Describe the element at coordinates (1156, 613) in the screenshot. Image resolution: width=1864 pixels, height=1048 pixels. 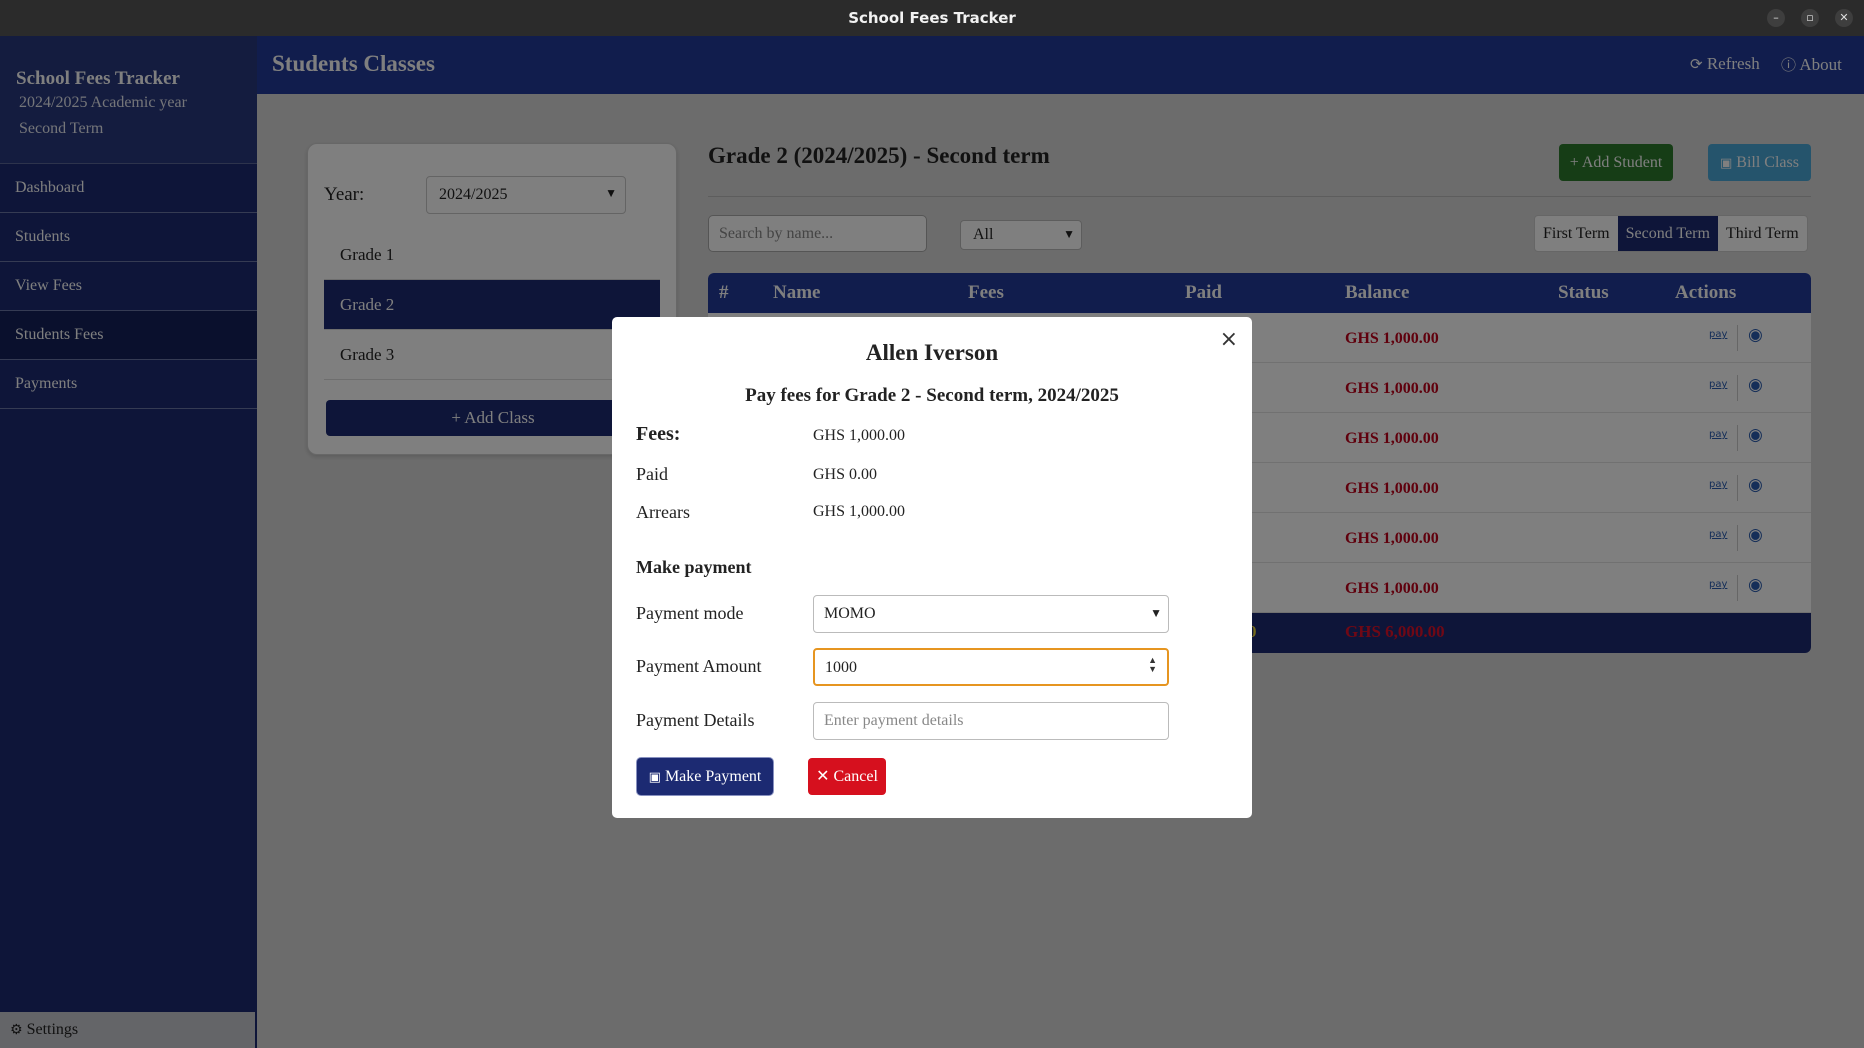
I see `chevron-down-icon: ▼` at that location.